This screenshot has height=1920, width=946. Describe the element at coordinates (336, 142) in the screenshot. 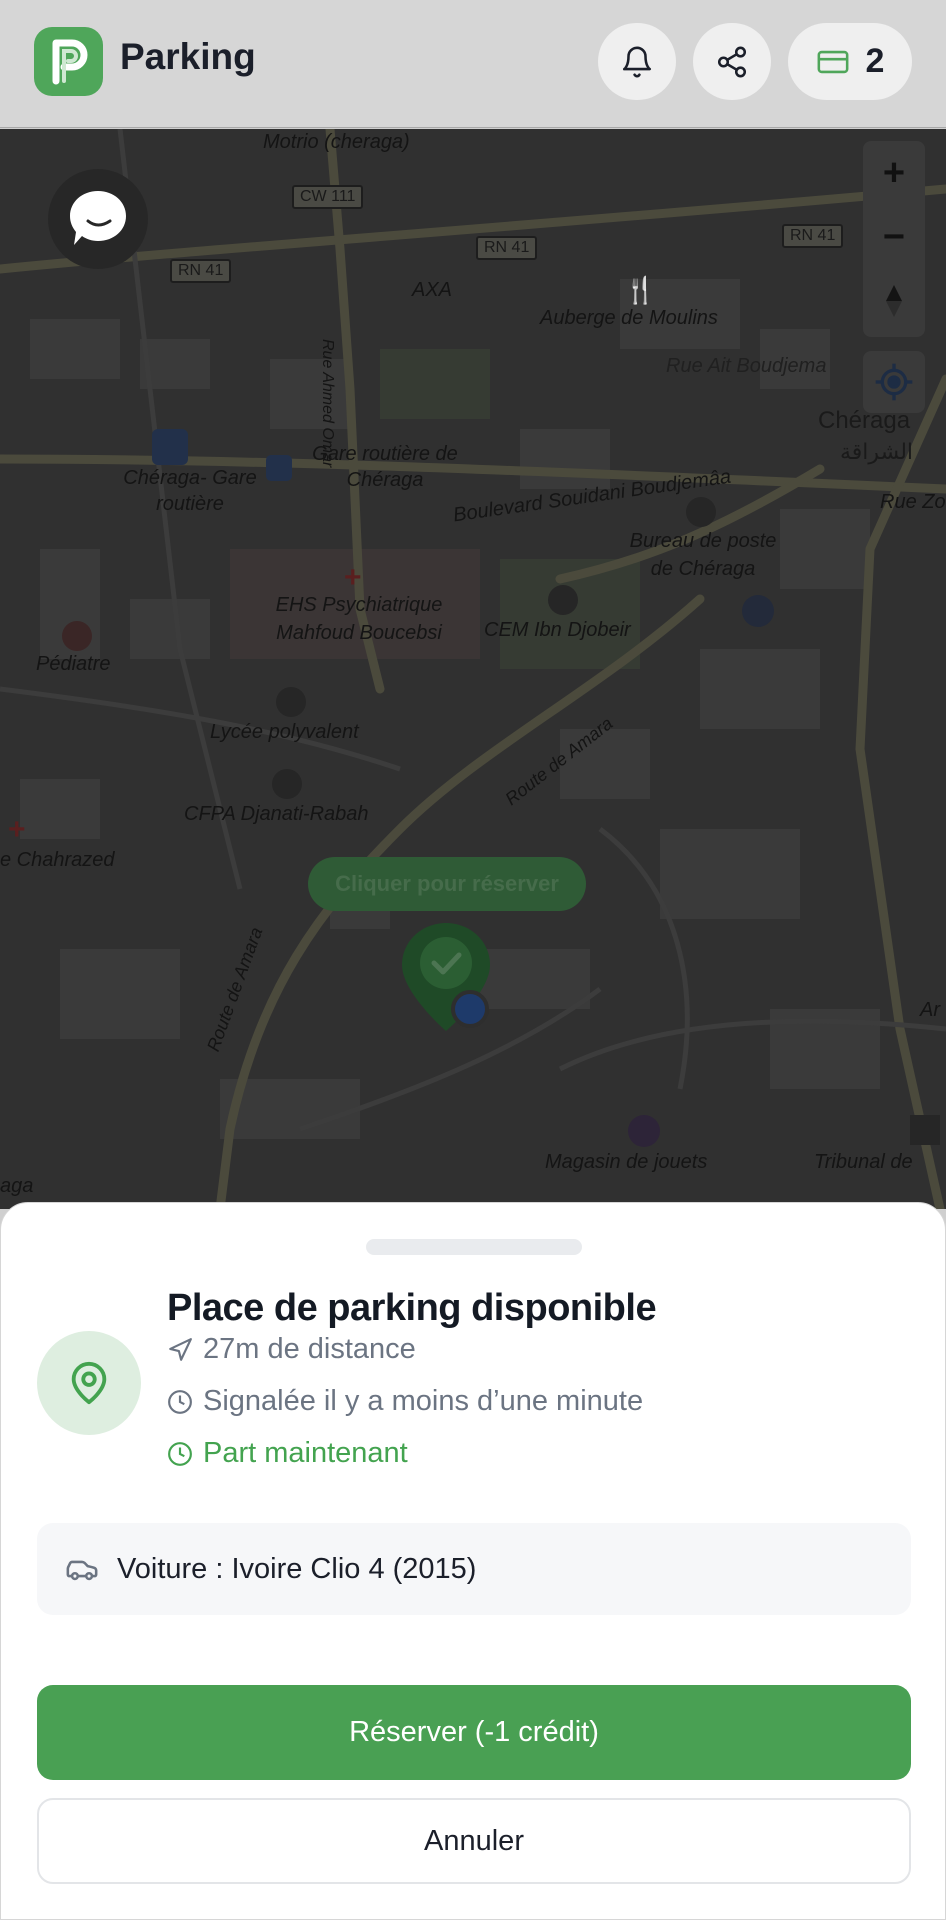

I see `map-label-motrio: Motrio (cheraga)` at that location.